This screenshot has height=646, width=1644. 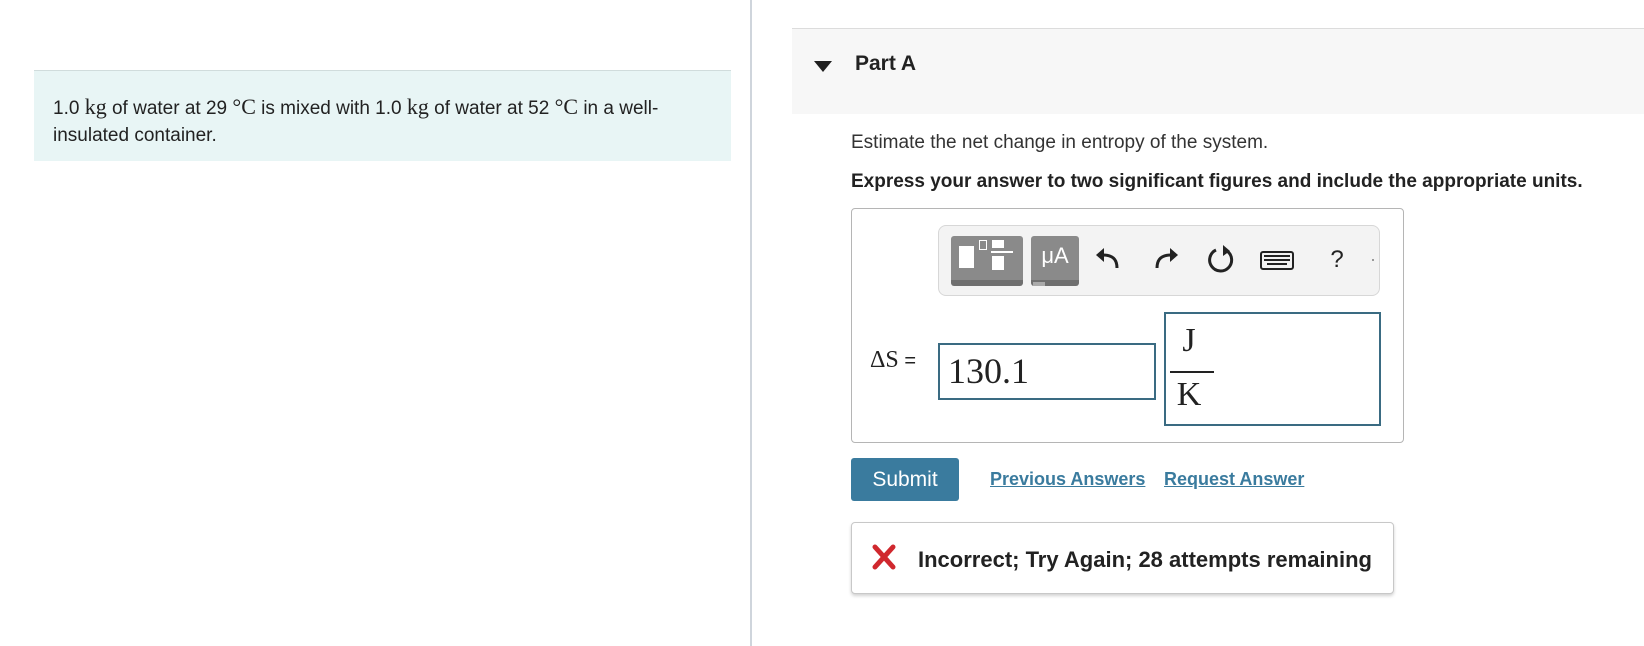 I want to click on answer-value-input: 130.1, so click(x=1047, y=371).